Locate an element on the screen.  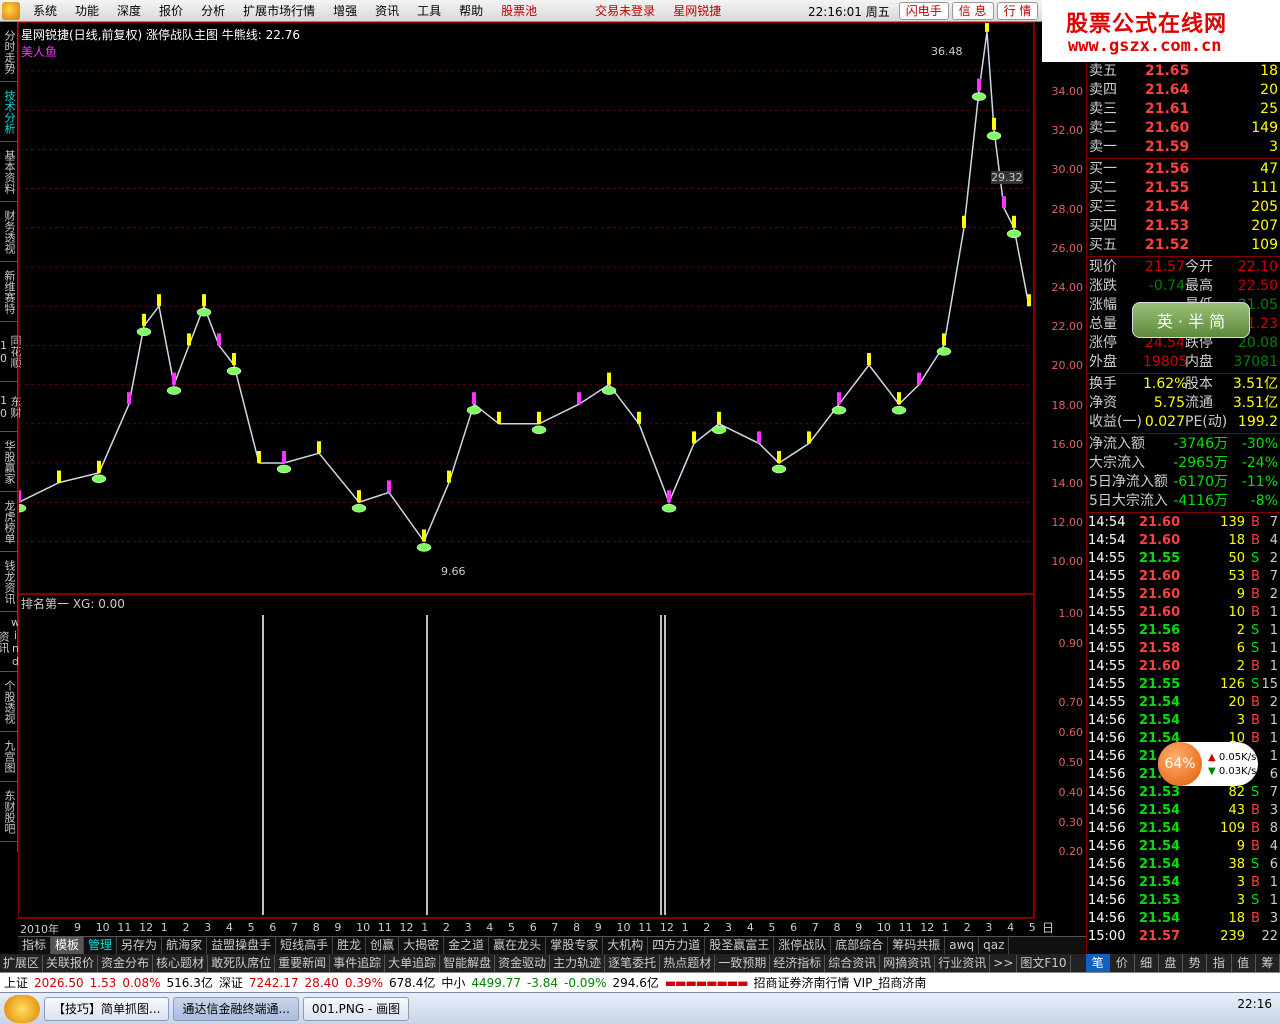
indicator-tab: 大揭密 is located at coordinates (422, 945).